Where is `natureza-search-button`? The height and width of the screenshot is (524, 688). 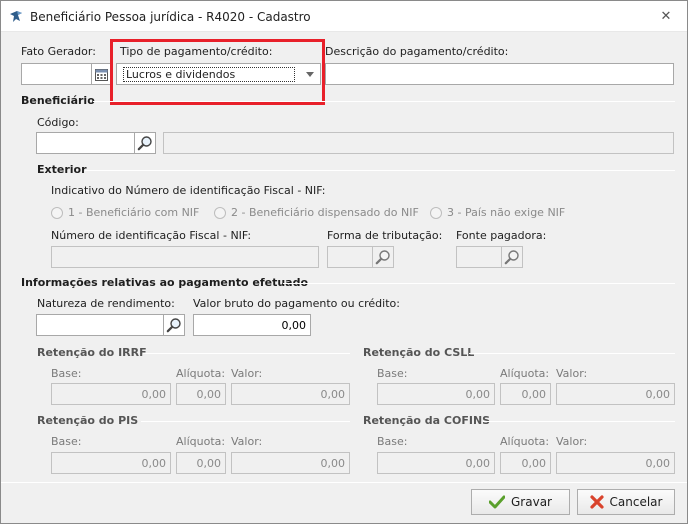
natureza-search-button is located at coordinates (174, 325).